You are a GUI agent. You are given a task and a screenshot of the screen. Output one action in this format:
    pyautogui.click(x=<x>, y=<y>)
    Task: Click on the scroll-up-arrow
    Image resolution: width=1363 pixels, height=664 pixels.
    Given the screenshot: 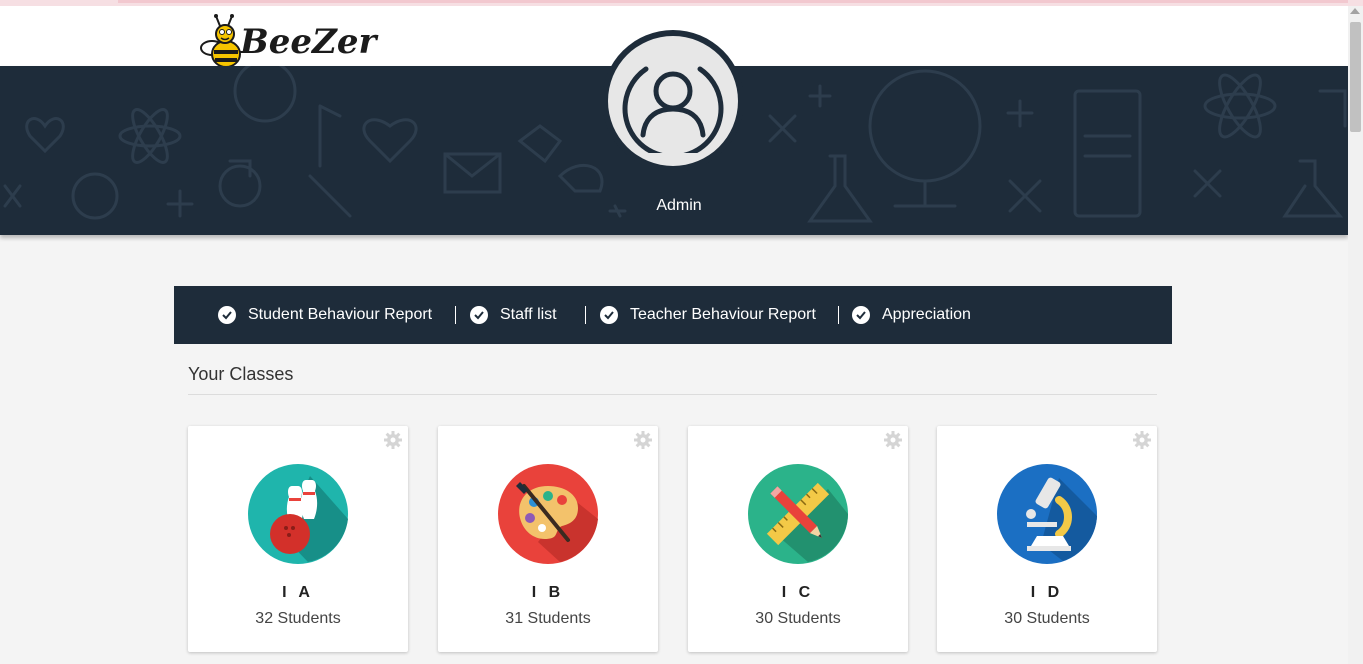 What is the action you would take?
    pyautogui.click(x=1355, y=11)
    